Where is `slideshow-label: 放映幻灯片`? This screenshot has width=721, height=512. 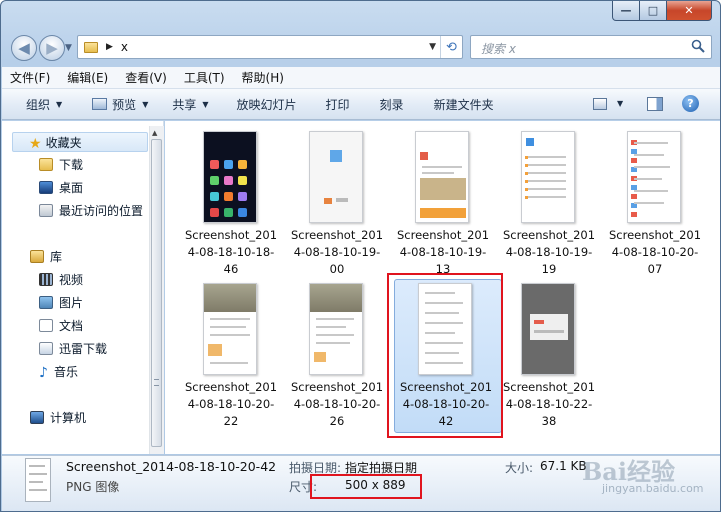 slideshow-label: 放映幻灯片 is located at coordinates (266, 104).